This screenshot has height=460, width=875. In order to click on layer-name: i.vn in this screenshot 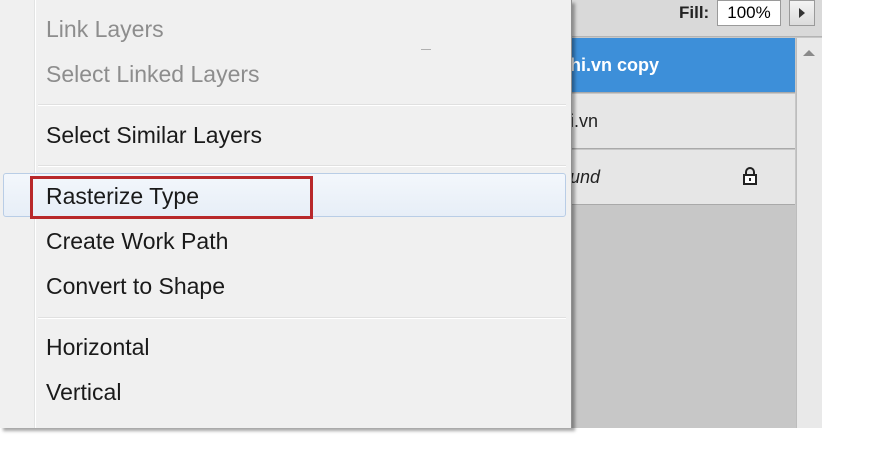, I will do `click(584, 121)`.